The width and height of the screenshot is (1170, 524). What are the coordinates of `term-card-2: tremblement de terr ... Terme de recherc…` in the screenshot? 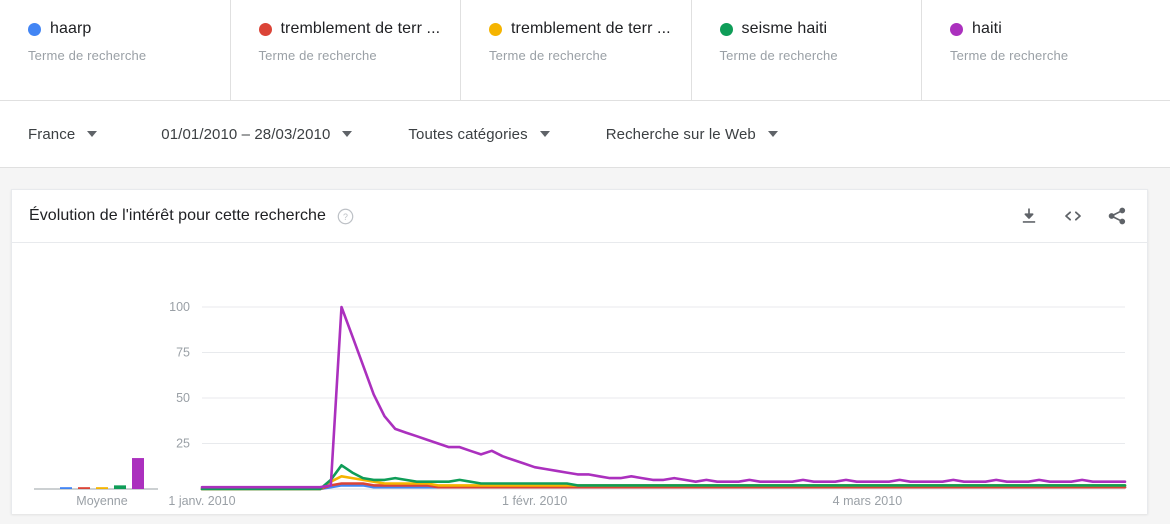 It's located at (576, 50).